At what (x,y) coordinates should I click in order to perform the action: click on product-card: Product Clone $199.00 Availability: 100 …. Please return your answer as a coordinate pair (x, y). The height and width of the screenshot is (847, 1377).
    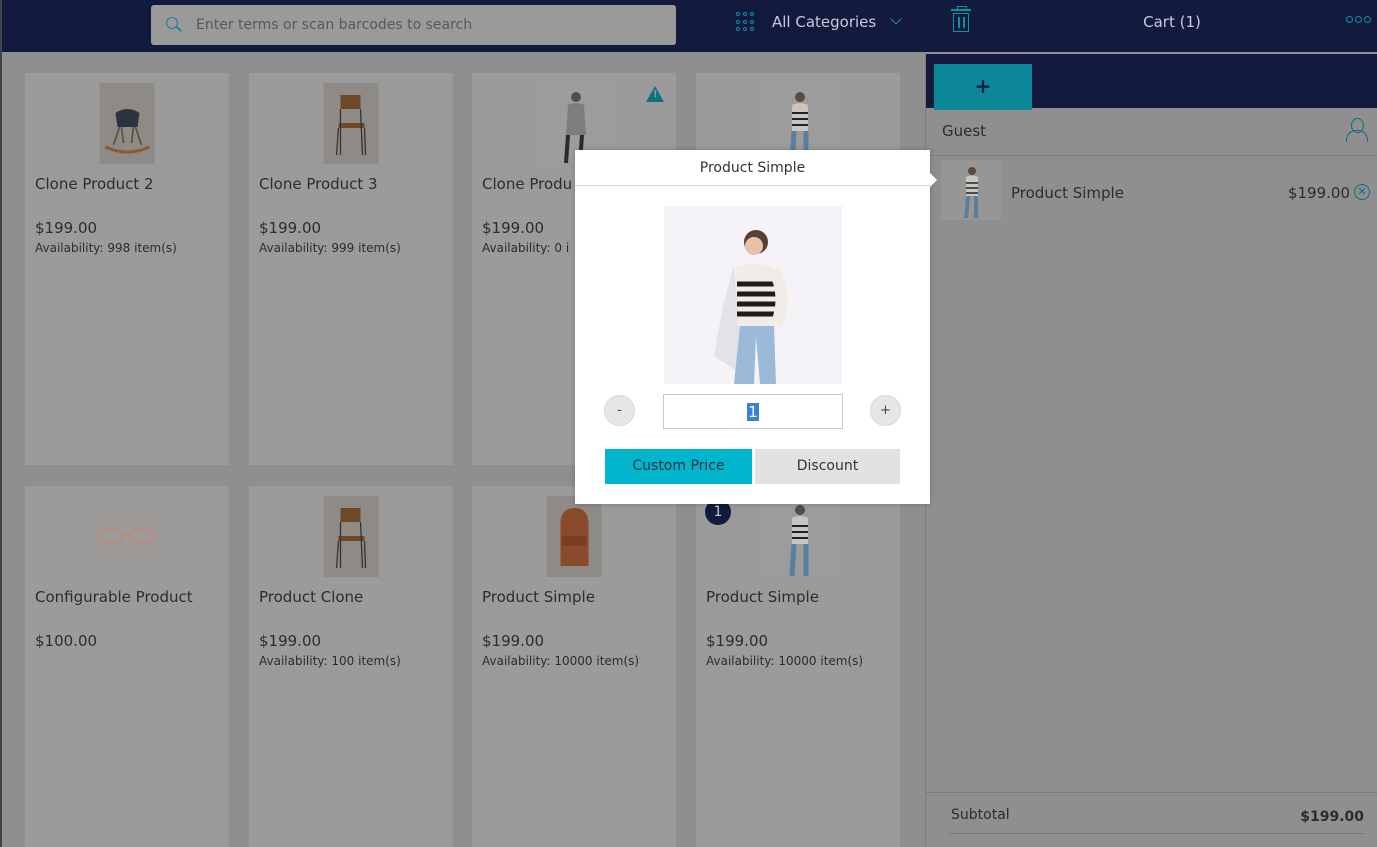
    Looking at the image, I should click on (351, 666).